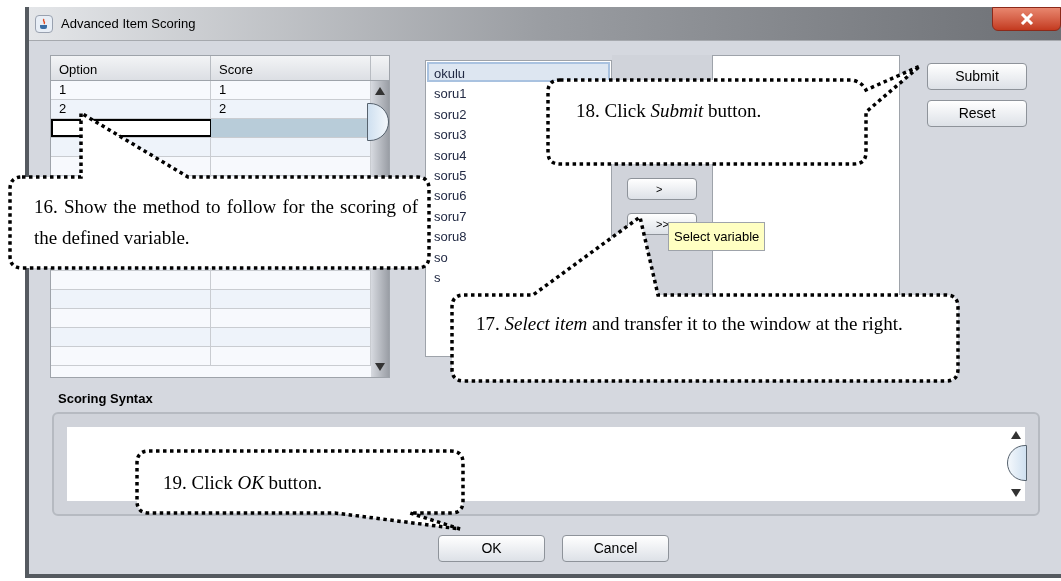  I want to click on list-item: soru7, so click(448, 215).